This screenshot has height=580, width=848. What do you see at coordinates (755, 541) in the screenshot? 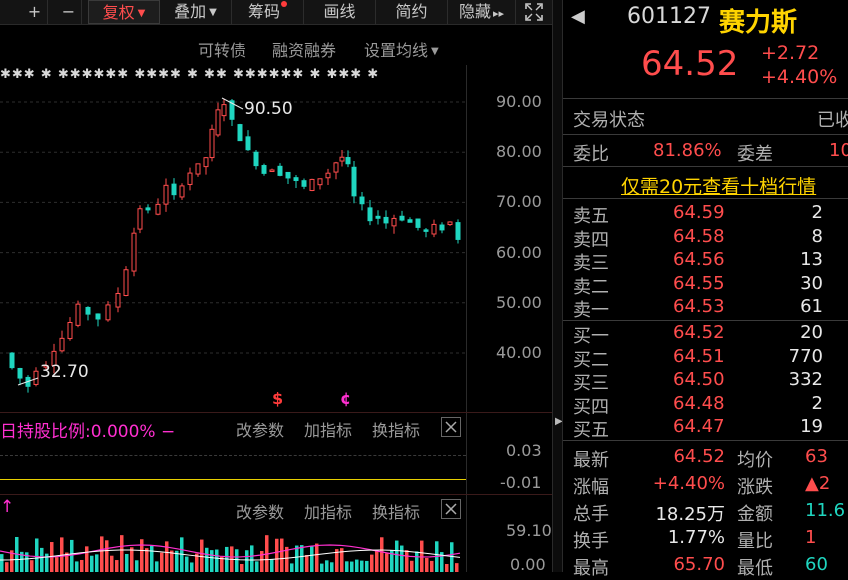
I see `stat-label: 量比` at bounding box center [755, 541].